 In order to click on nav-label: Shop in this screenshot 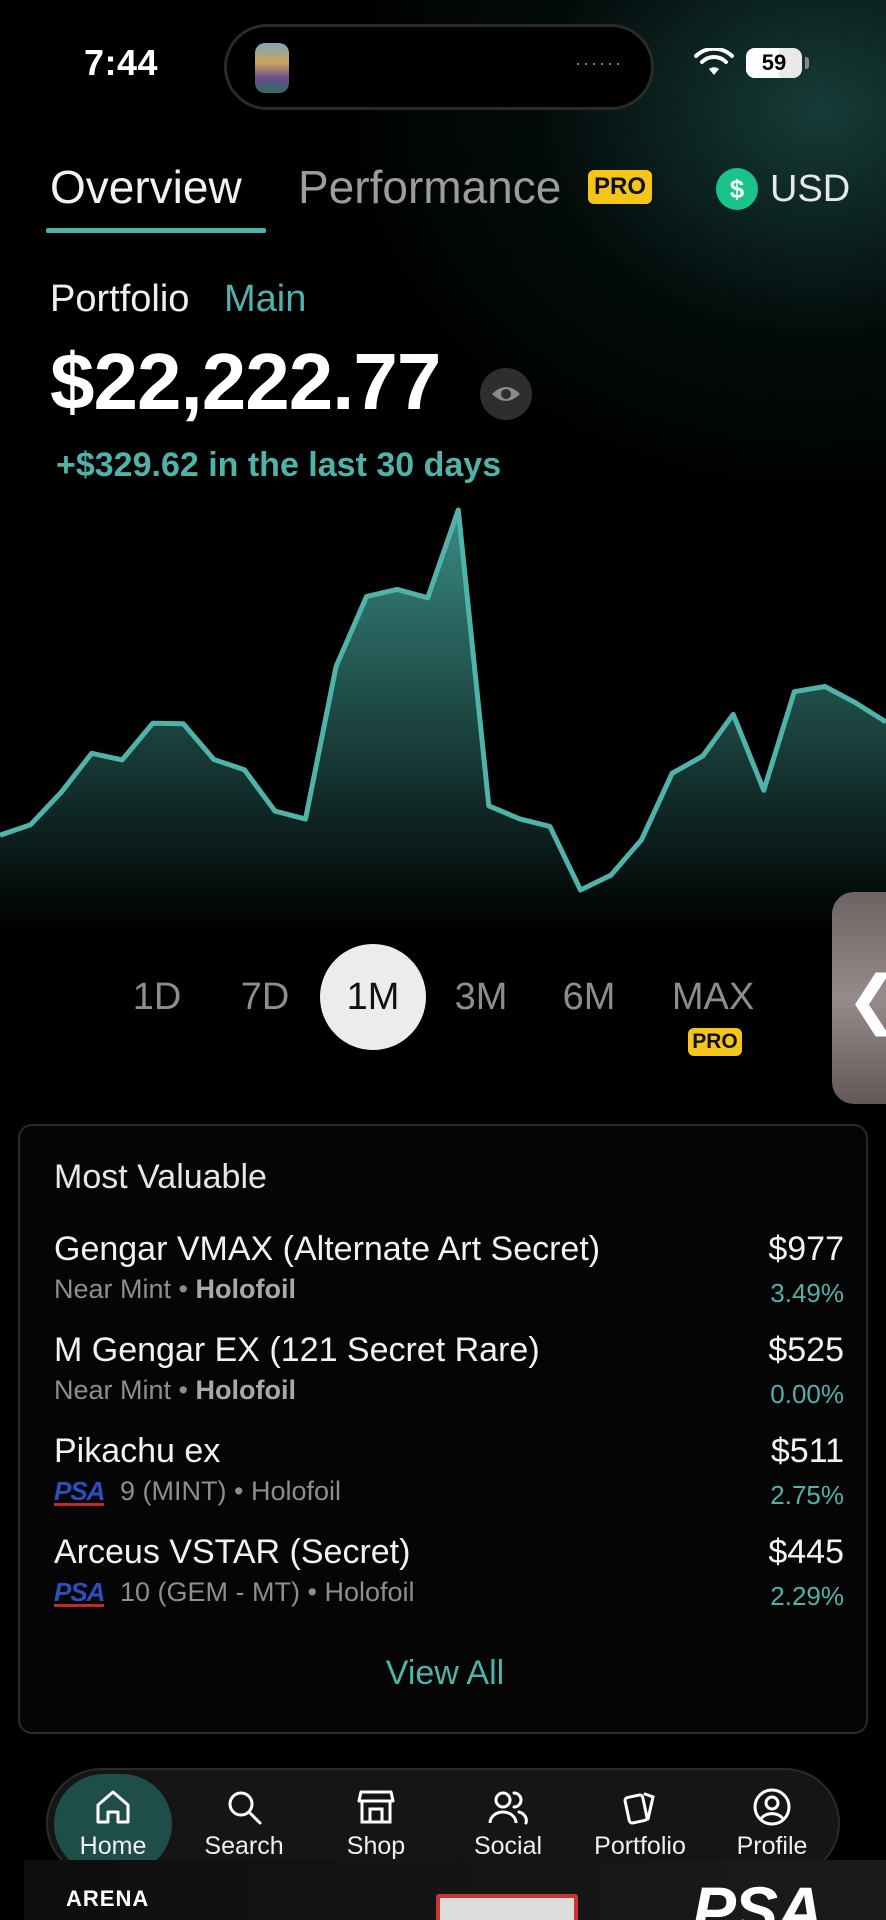, I will do `click(376, 1846)`.